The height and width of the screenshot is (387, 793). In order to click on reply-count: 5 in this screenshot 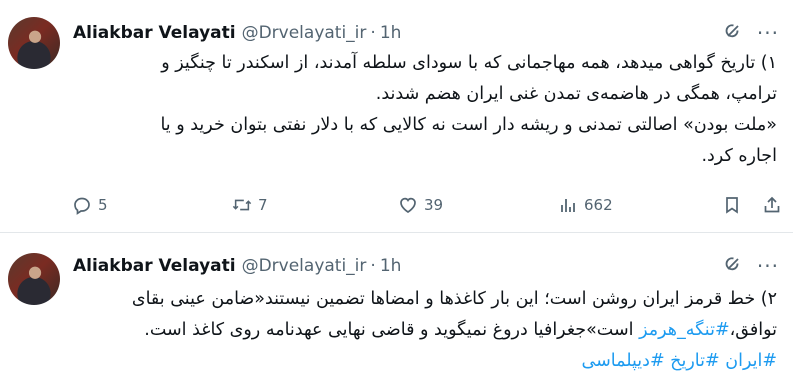, I will do `click(103, 205)`.